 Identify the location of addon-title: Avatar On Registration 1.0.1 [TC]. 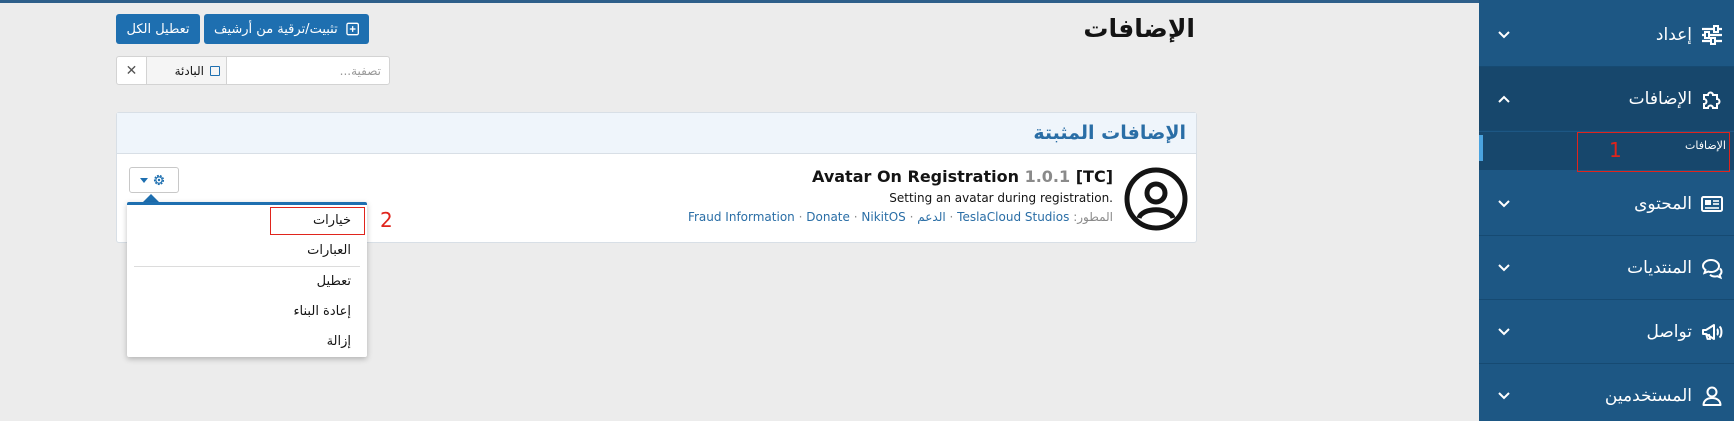
(962, 176).